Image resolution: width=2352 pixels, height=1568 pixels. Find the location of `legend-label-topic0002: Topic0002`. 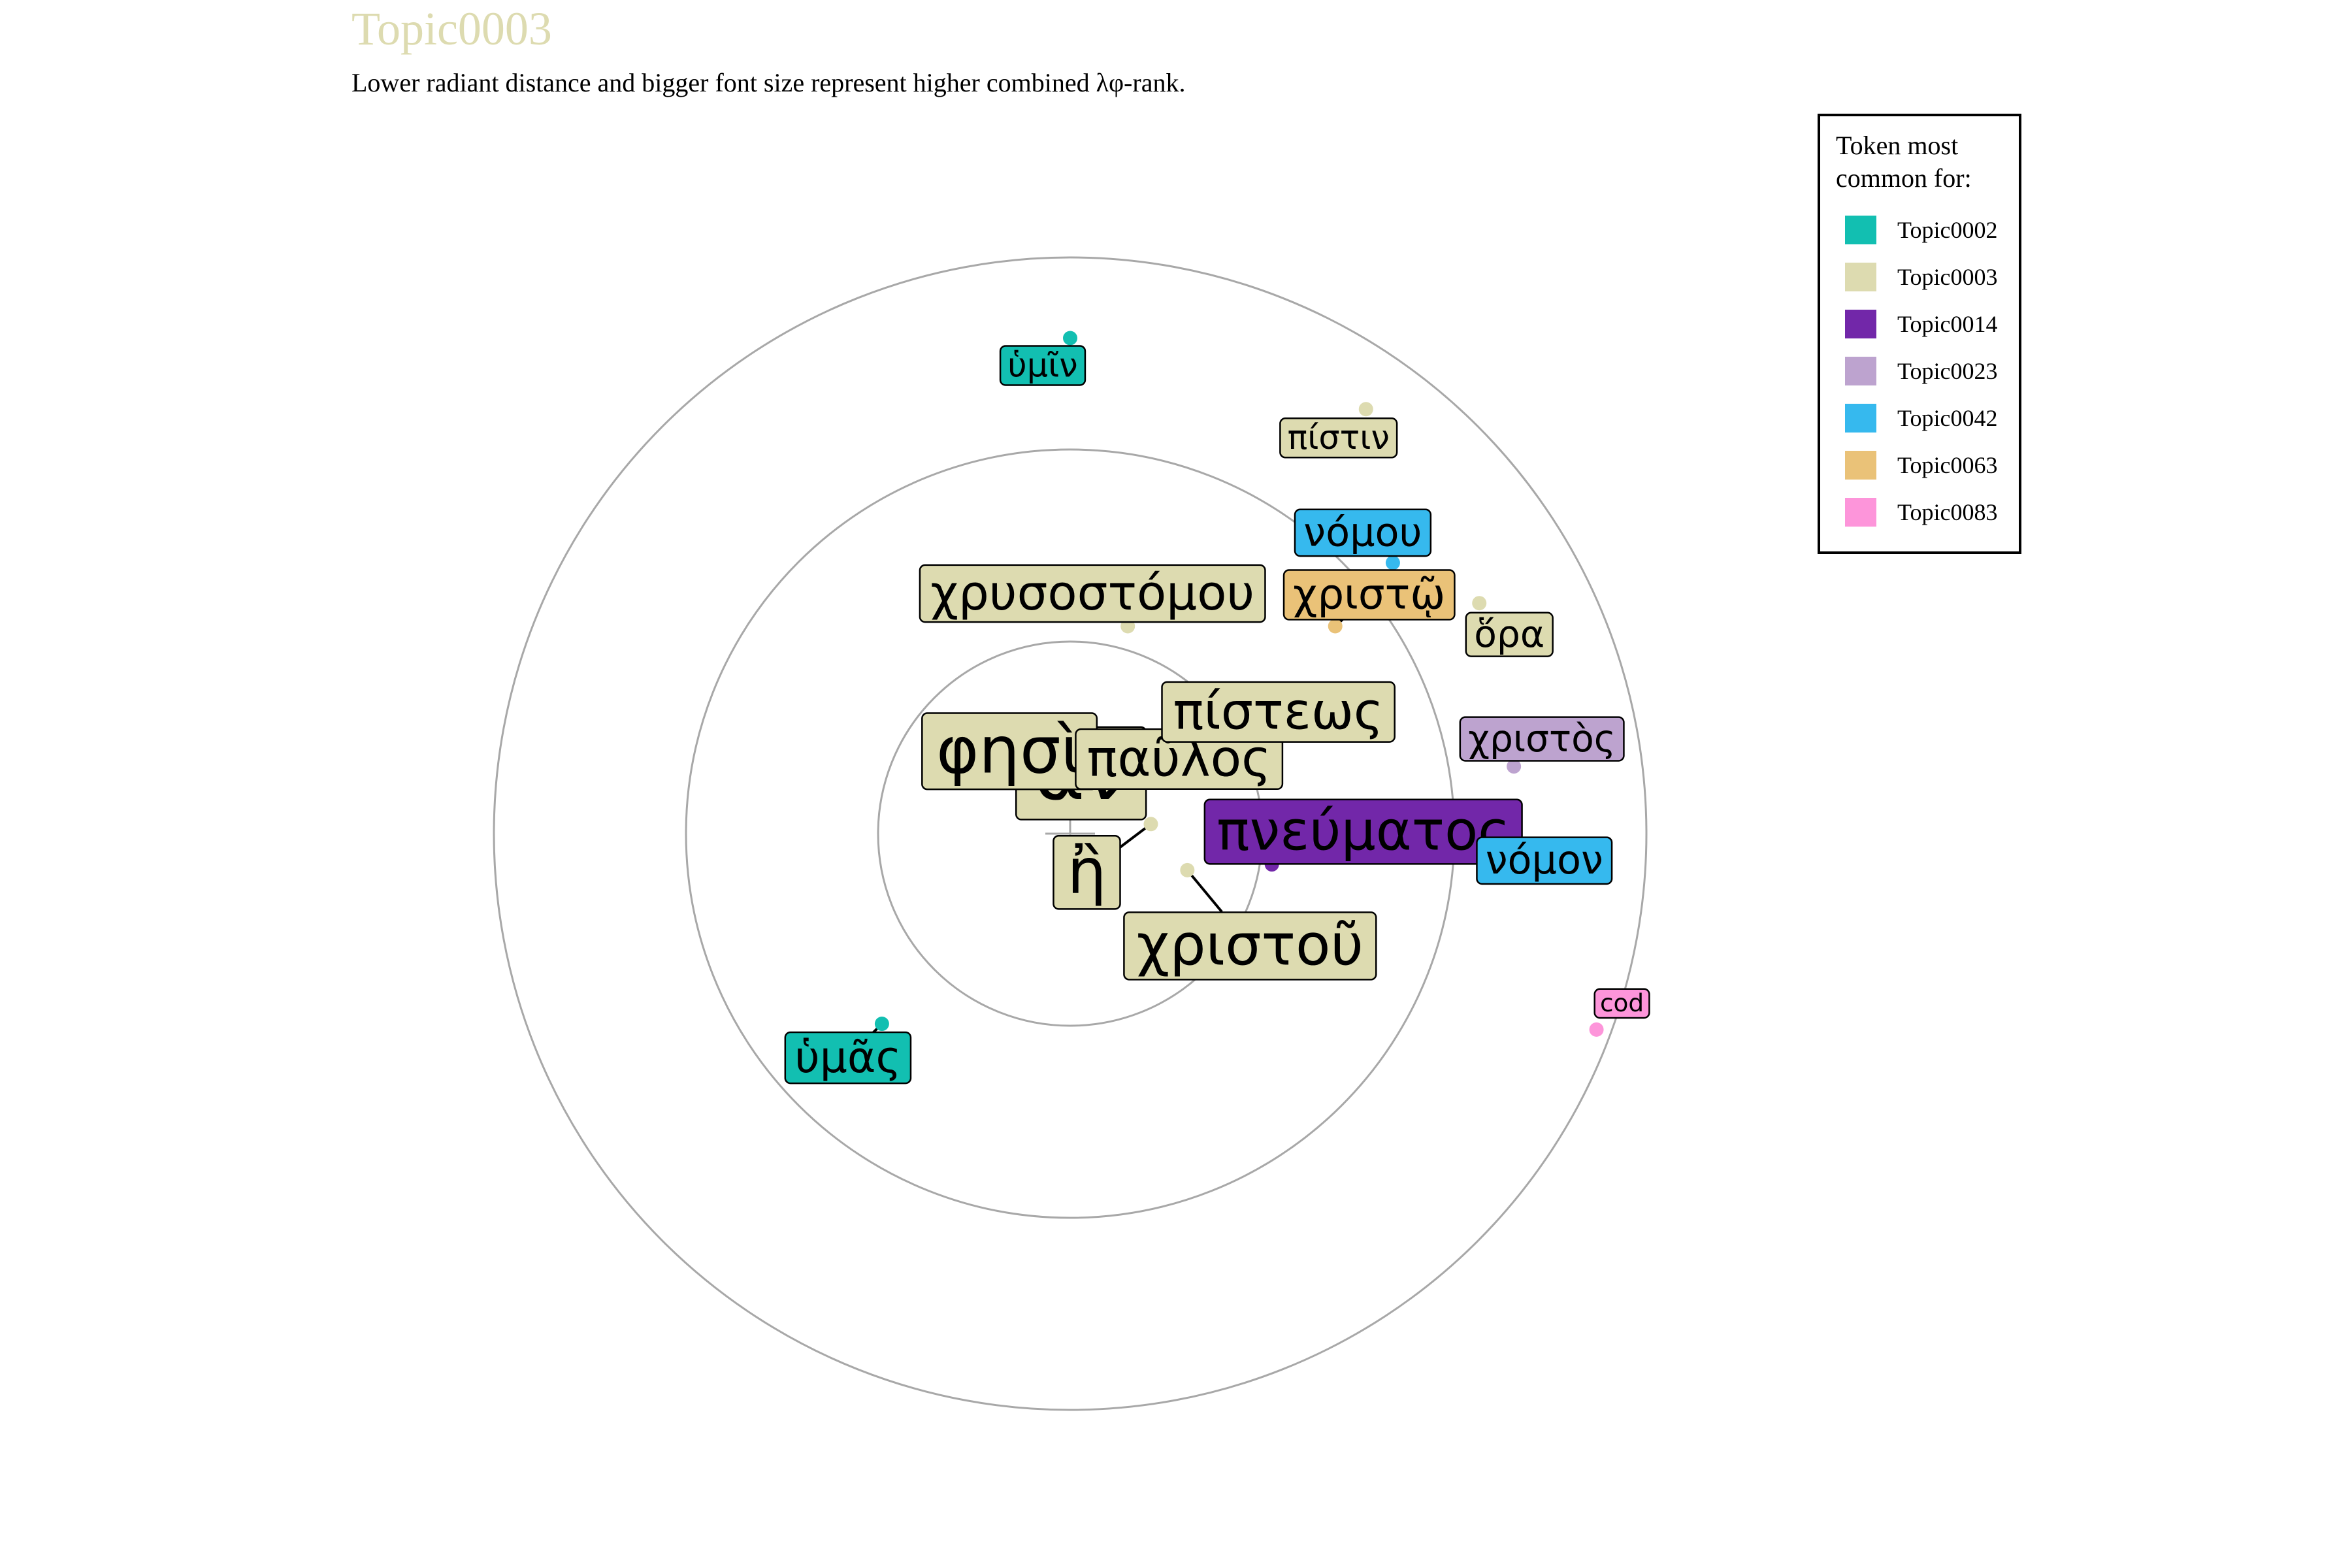

legend-label-topic0002: Topic0002 is located at coordinates (1947, 230).